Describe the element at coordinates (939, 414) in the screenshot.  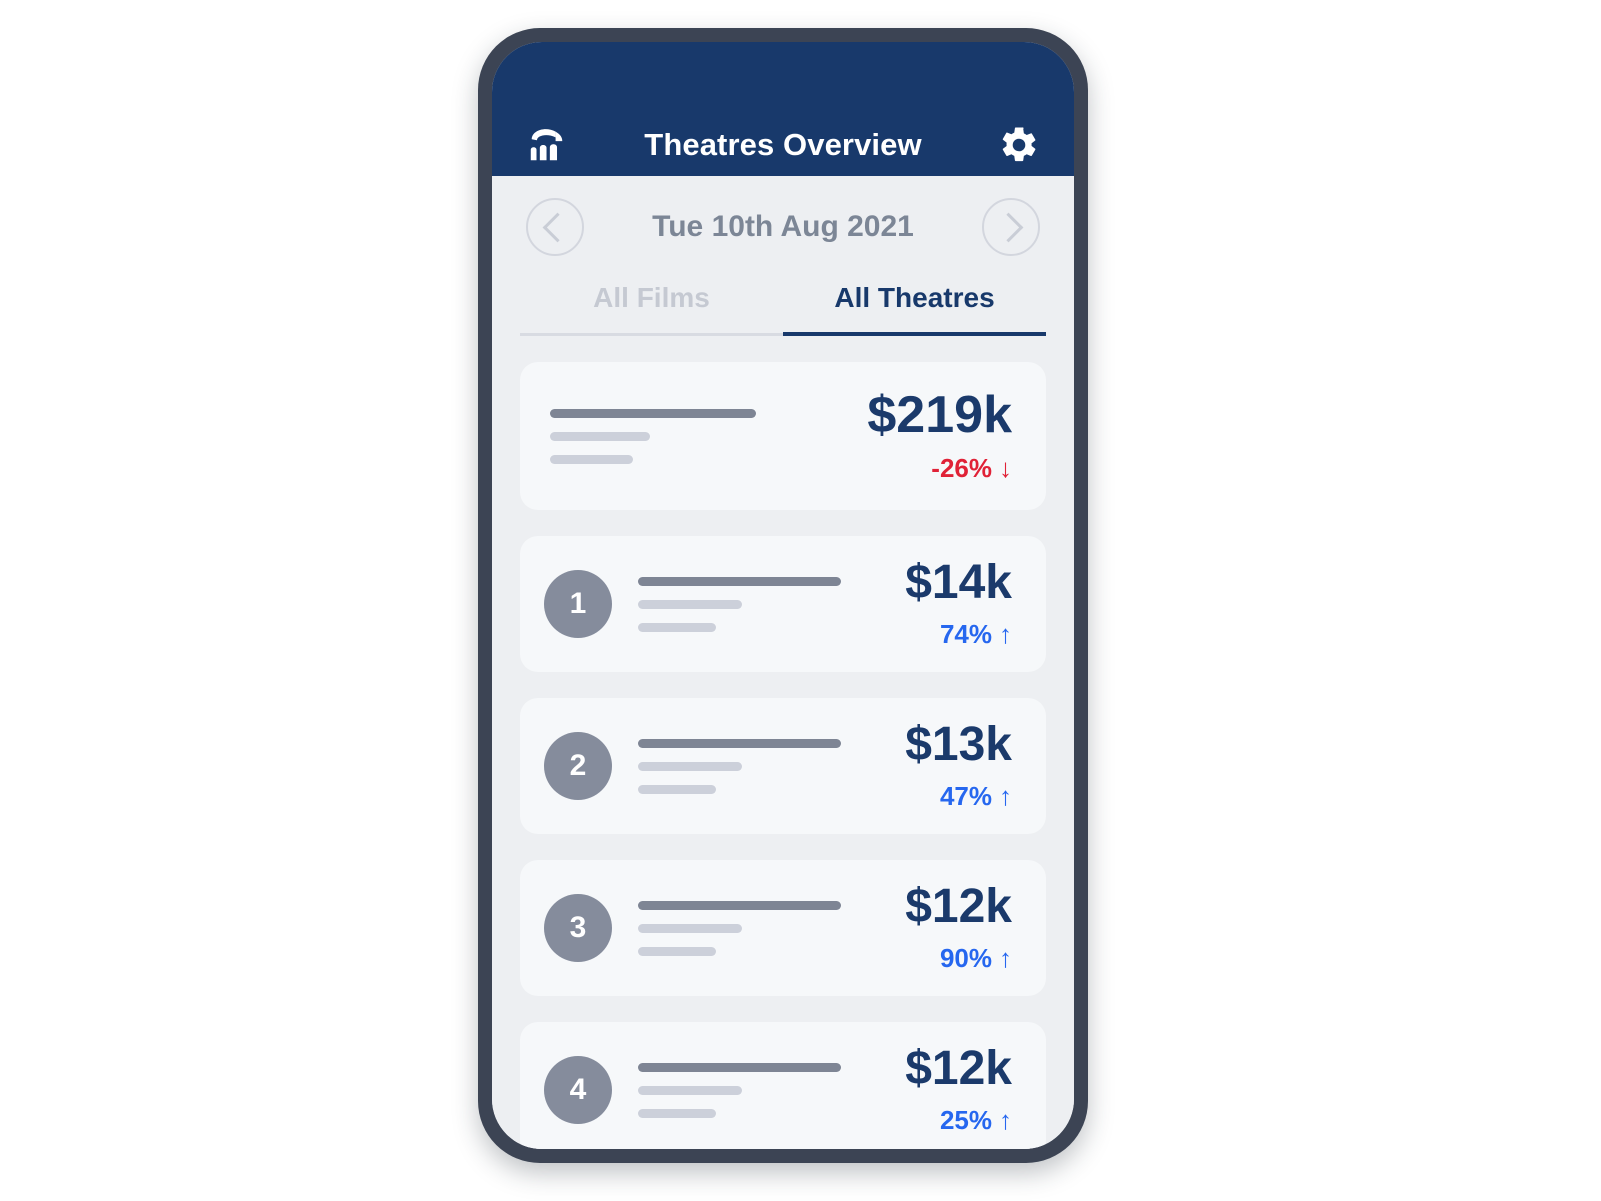
I see `summary-value: $219k` at that location.